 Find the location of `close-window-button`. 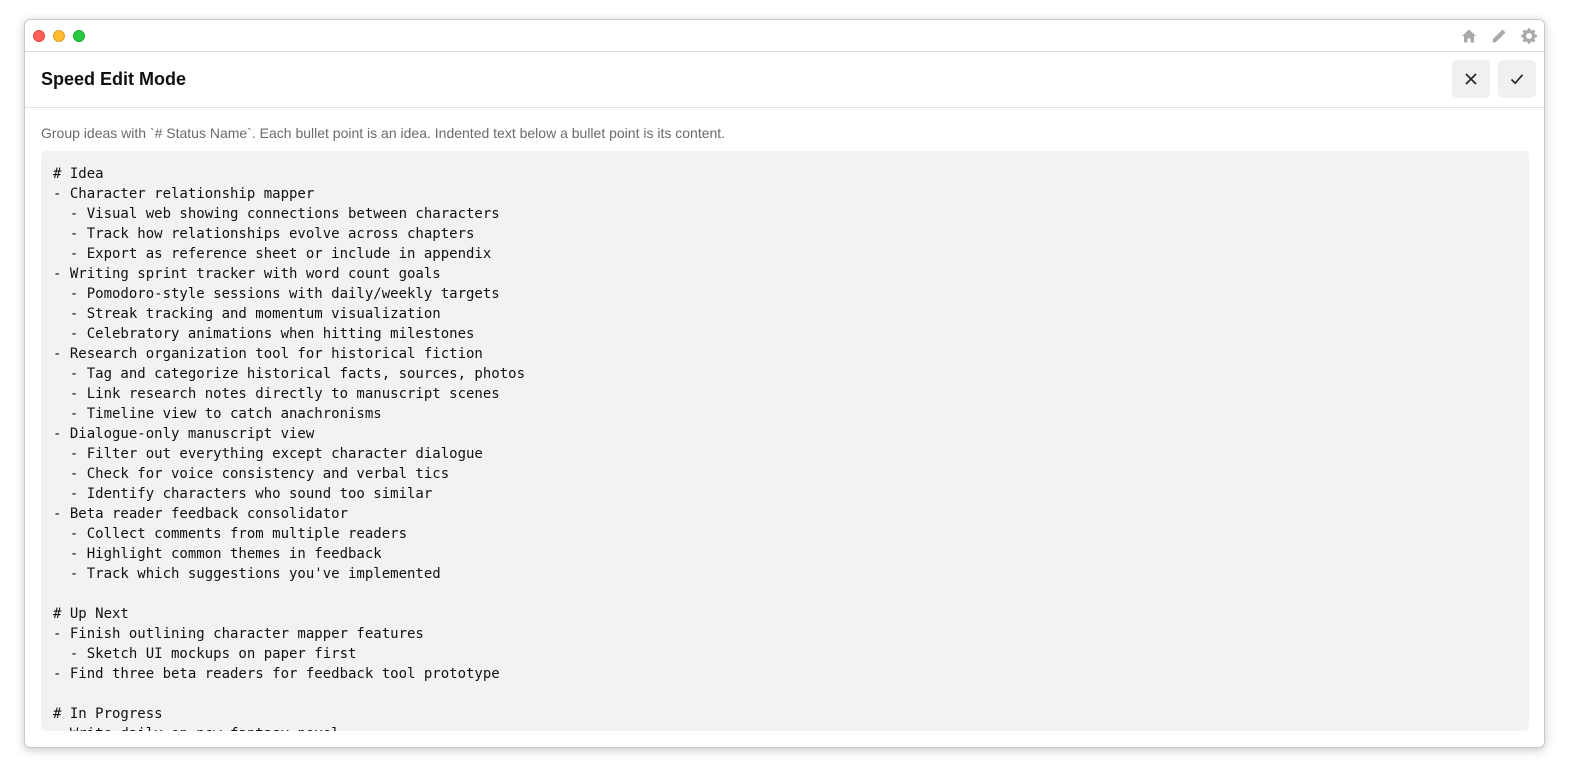

close-window-button is located at coordinates (39, 36).